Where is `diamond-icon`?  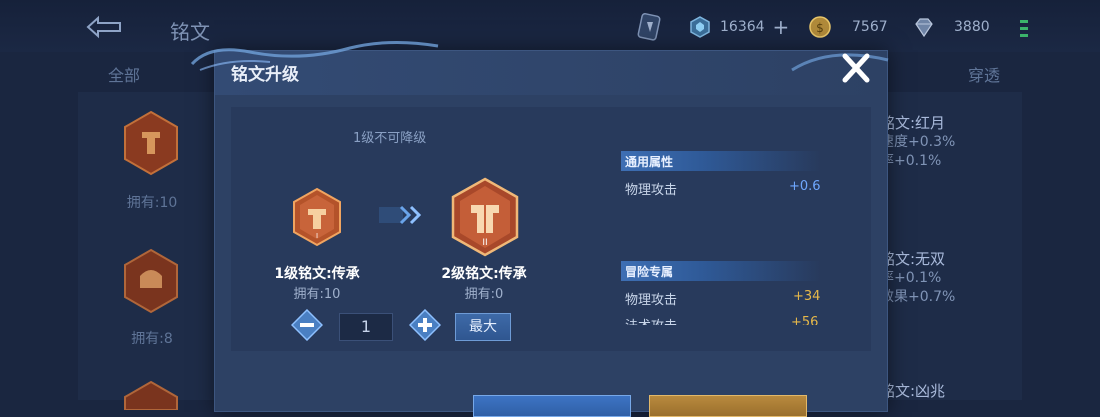 diamond-icon is located at coordinates (924, 28).